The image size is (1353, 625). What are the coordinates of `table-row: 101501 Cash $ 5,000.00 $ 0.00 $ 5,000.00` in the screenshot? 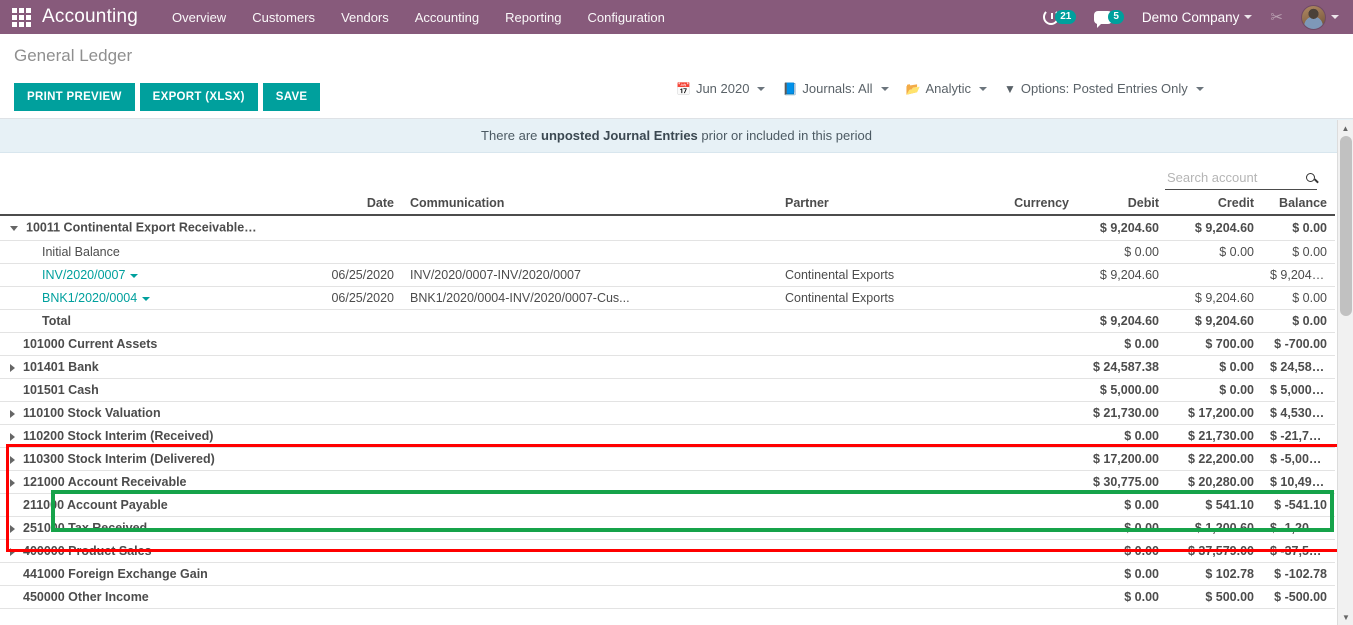 It's located at (667, 390).